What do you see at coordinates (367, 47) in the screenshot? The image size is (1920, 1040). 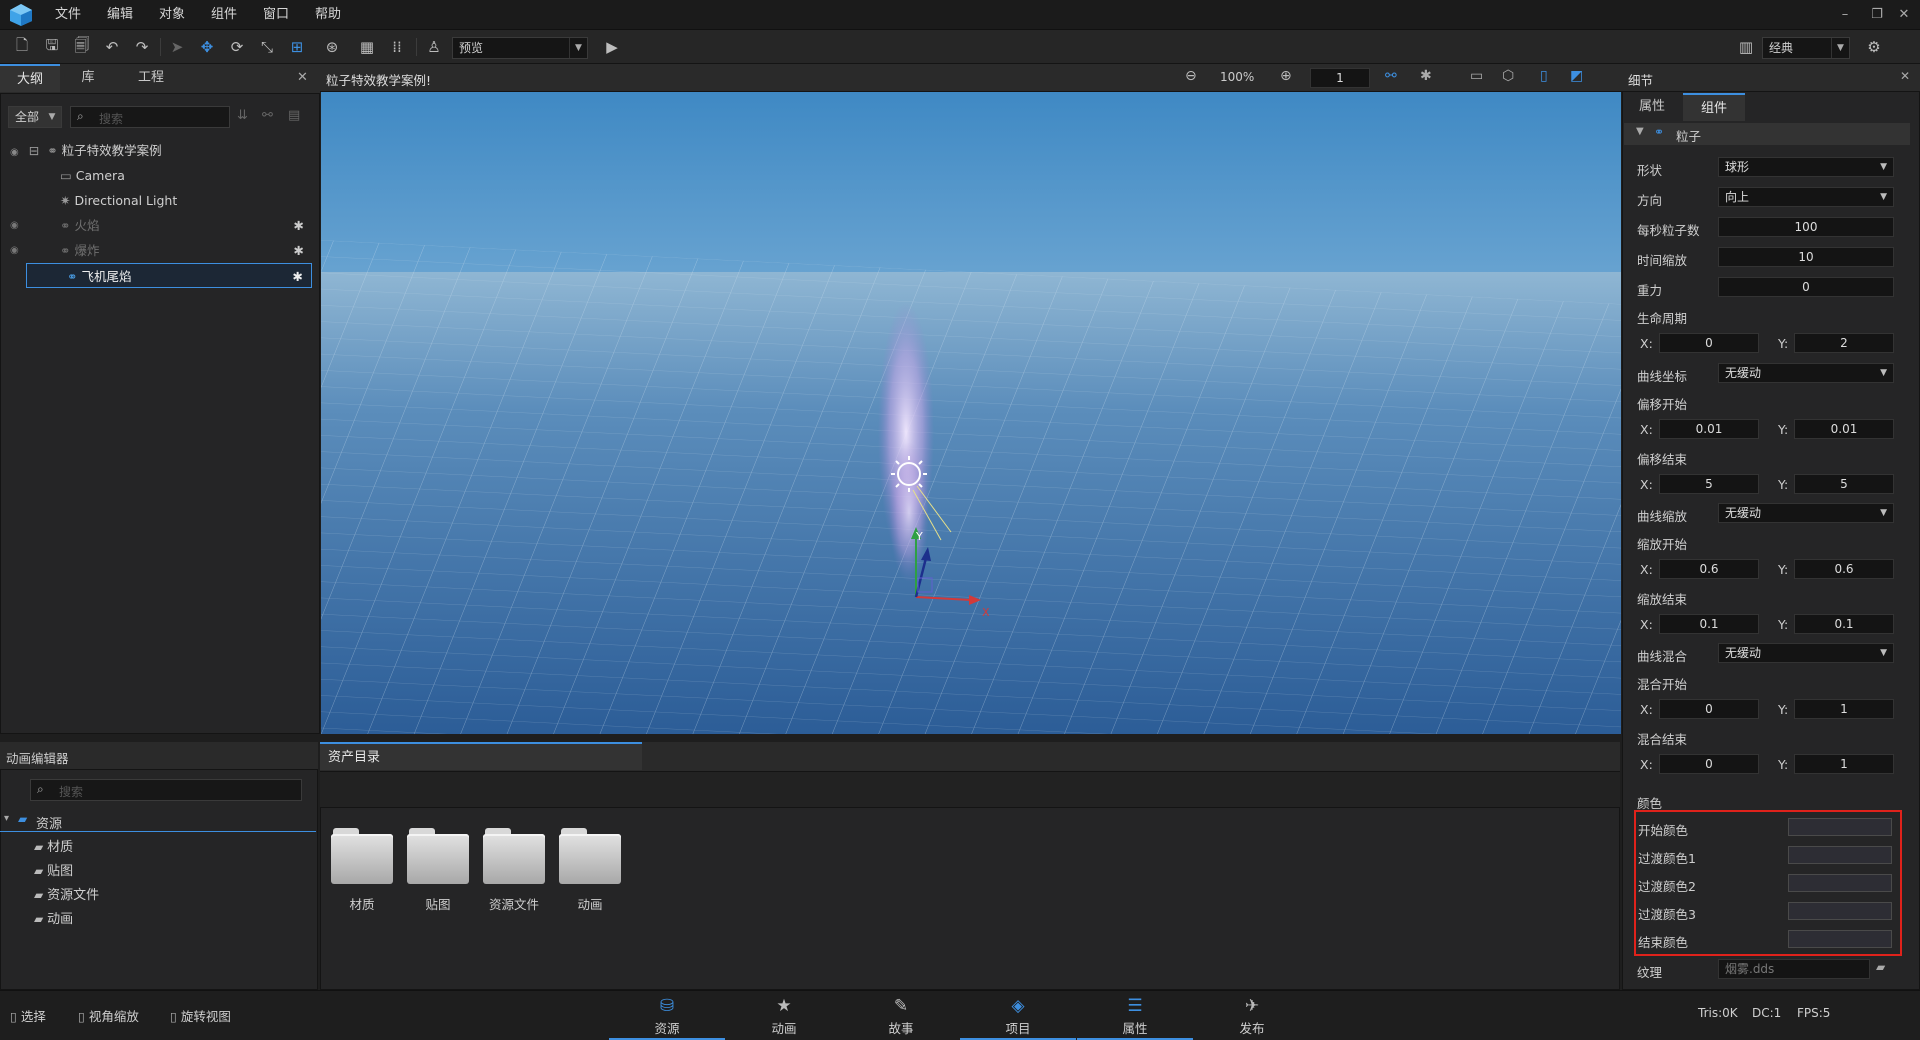 I see `grid-icon: ▦` at bounding box center [367, 47].